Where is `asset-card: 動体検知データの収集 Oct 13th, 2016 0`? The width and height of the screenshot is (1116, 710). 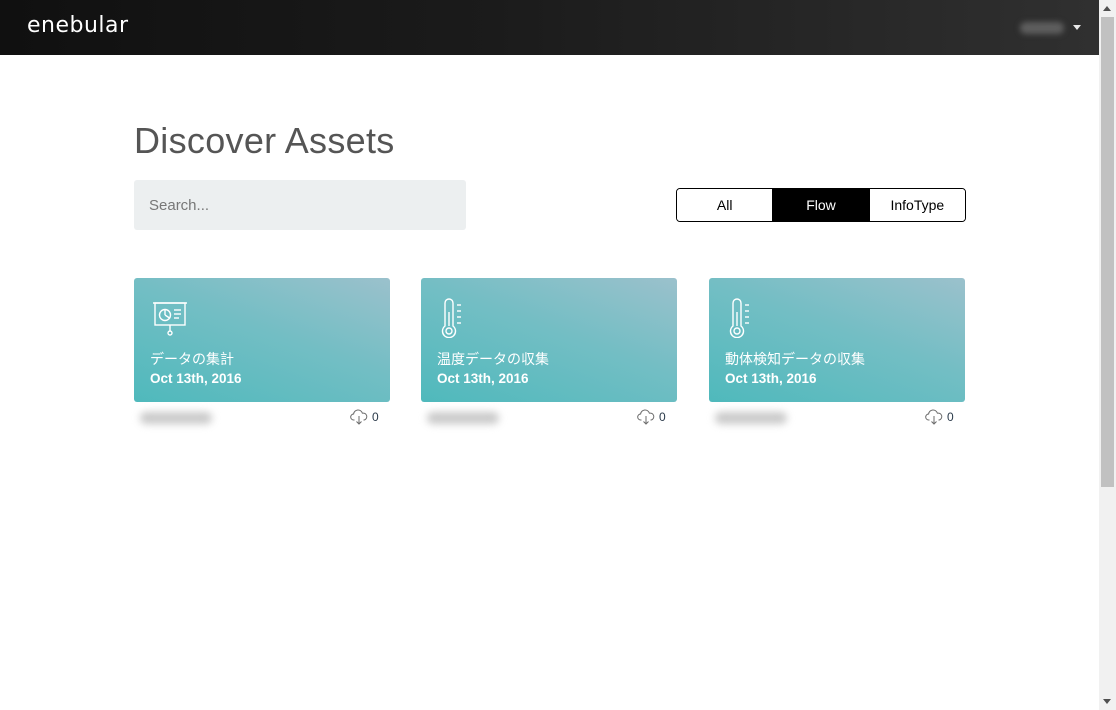
asset-card: 動体検知データの収集 Oct 13th, 2016 0 is located at coordinates (837, 358).